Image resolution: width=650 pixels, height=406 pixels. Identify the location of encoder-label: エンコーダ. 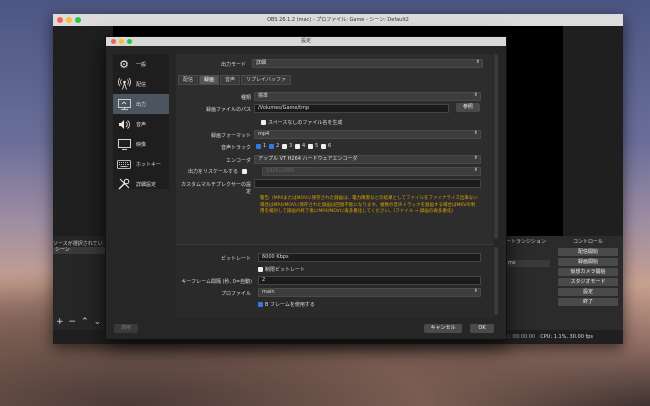
(238, 161).